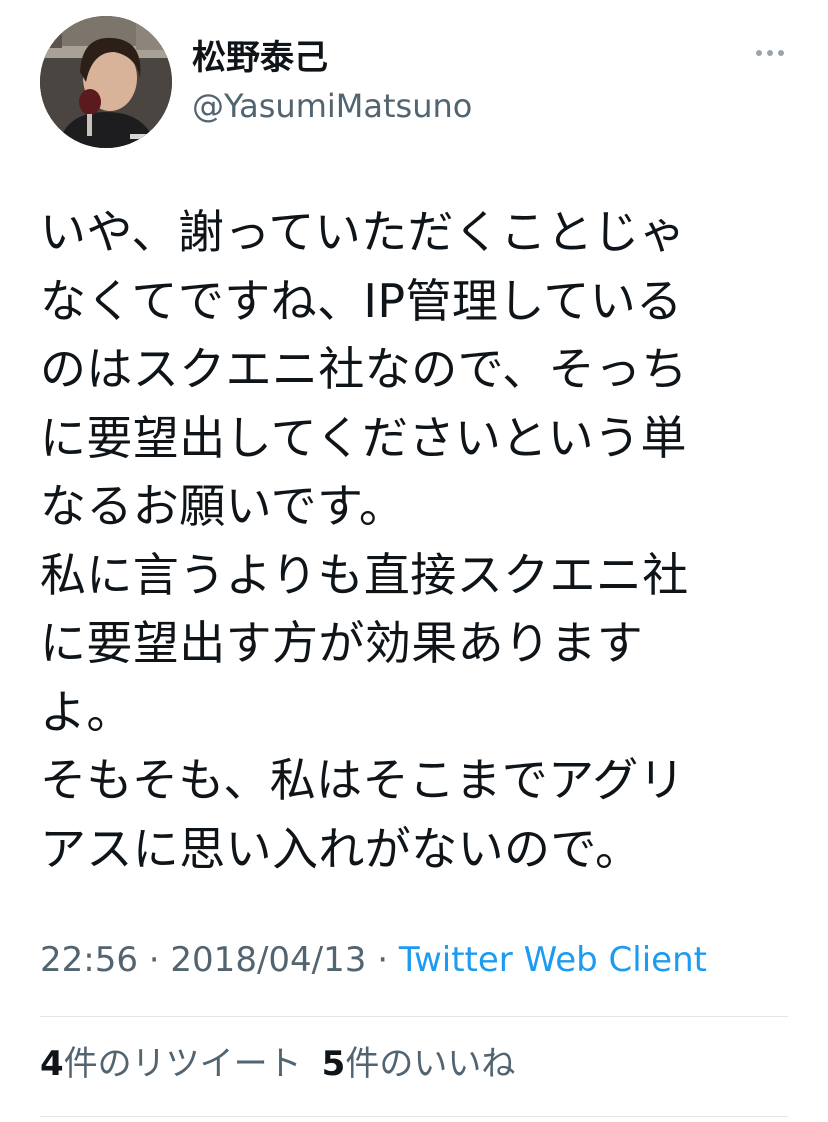  What do you see at coordinates (364, 574) in the screenshot?
I see `tweet-line: 私に言うよりも直接スクエニ社` at bounding box center [364, 574].